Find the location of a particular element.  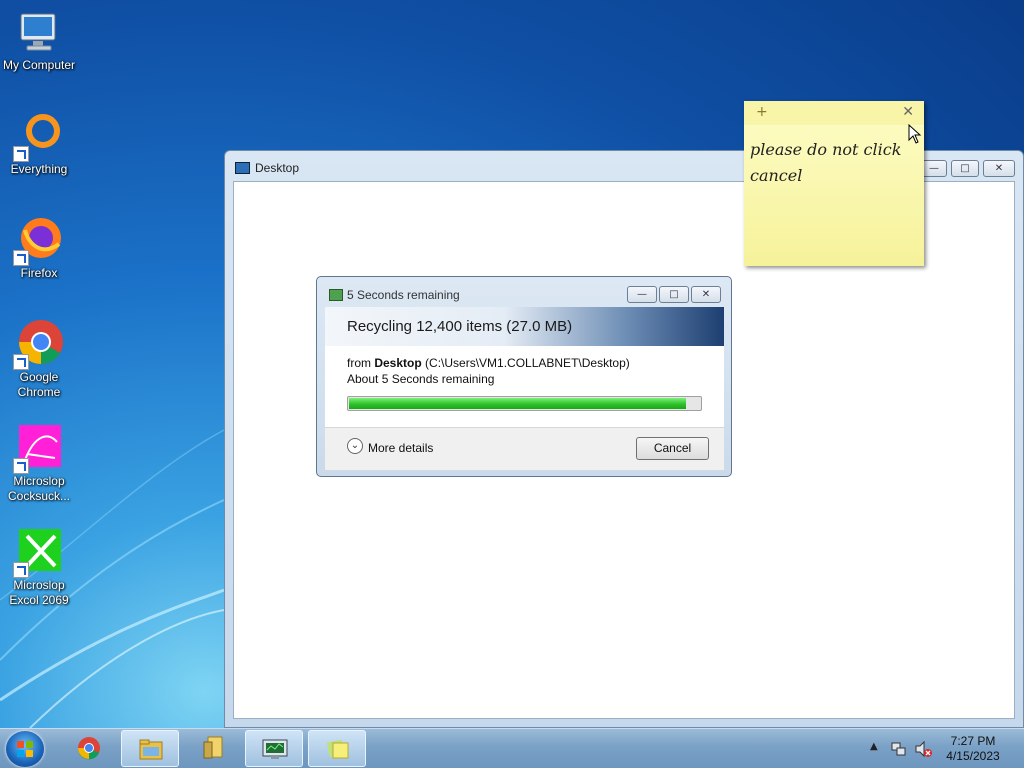

progress-bar-fill is located at coordinates (517, 403).